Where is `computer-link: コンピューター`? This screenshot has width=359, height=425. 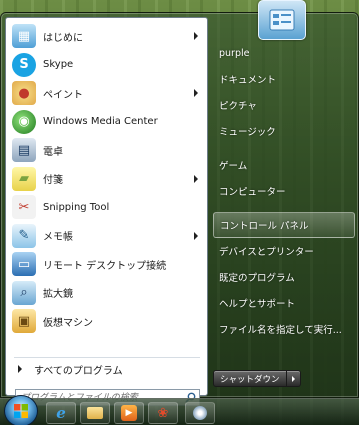 computer-link: コンピューター is located at coordinates (284, 191).